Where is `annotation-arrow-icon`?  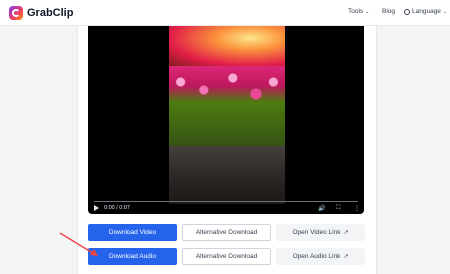
annotation-arrow-icon is located at coordinates (78, 244).